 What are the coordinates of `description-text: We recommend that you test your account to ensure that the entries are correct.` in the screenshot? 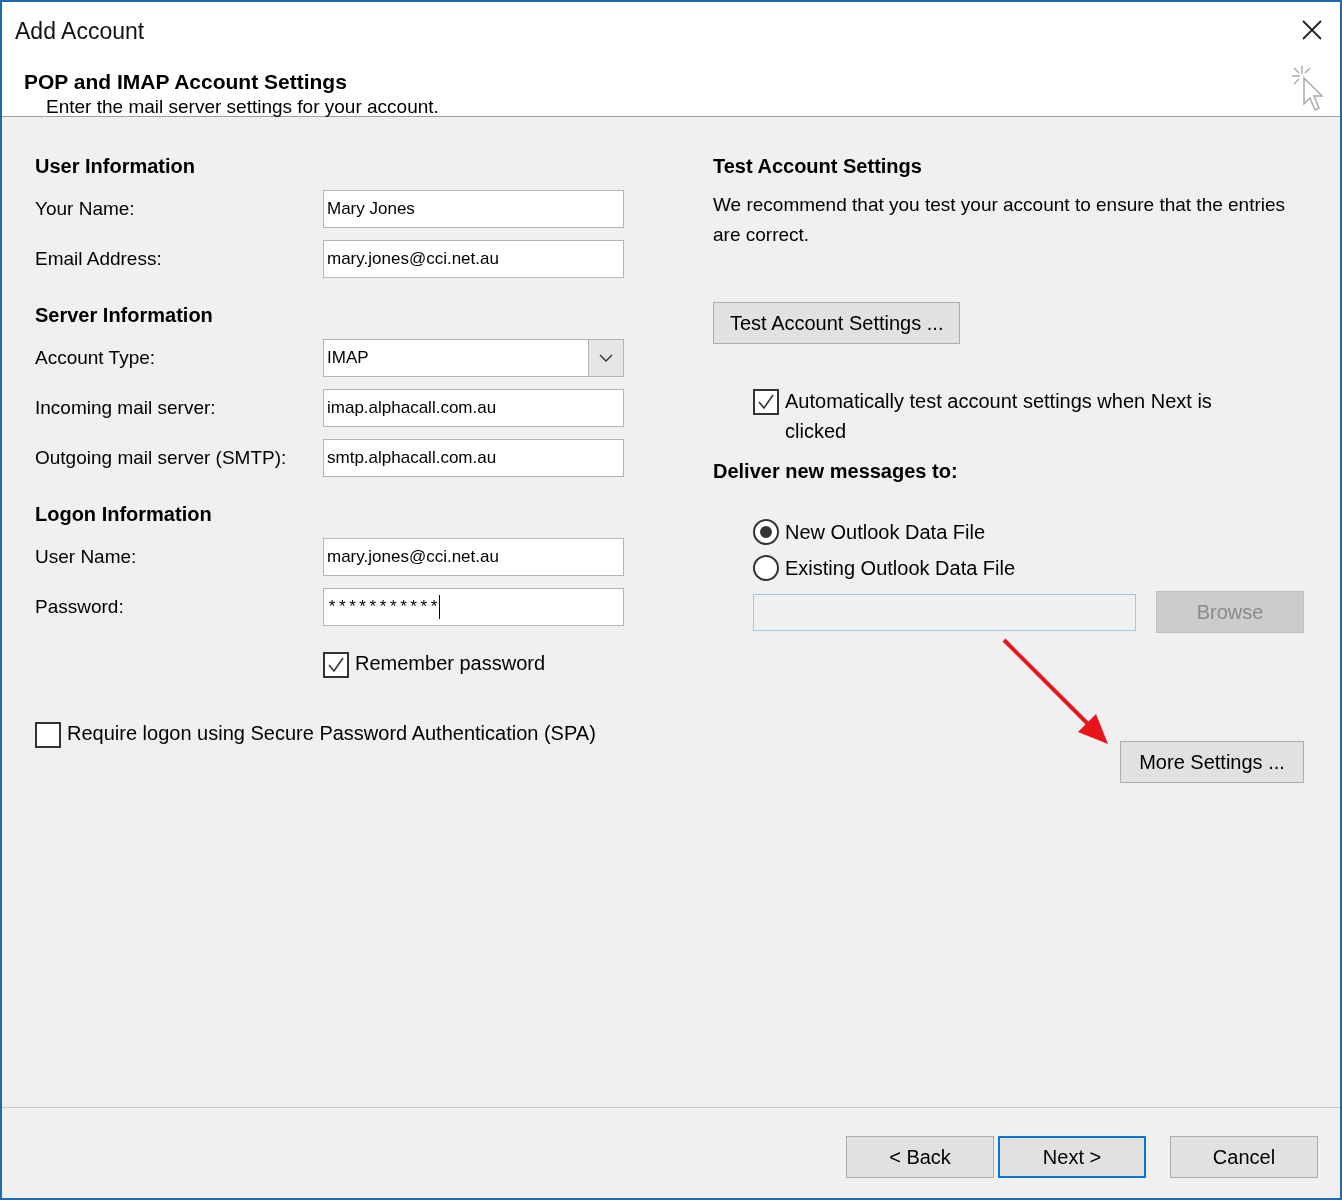 It's located at (1000, 220).